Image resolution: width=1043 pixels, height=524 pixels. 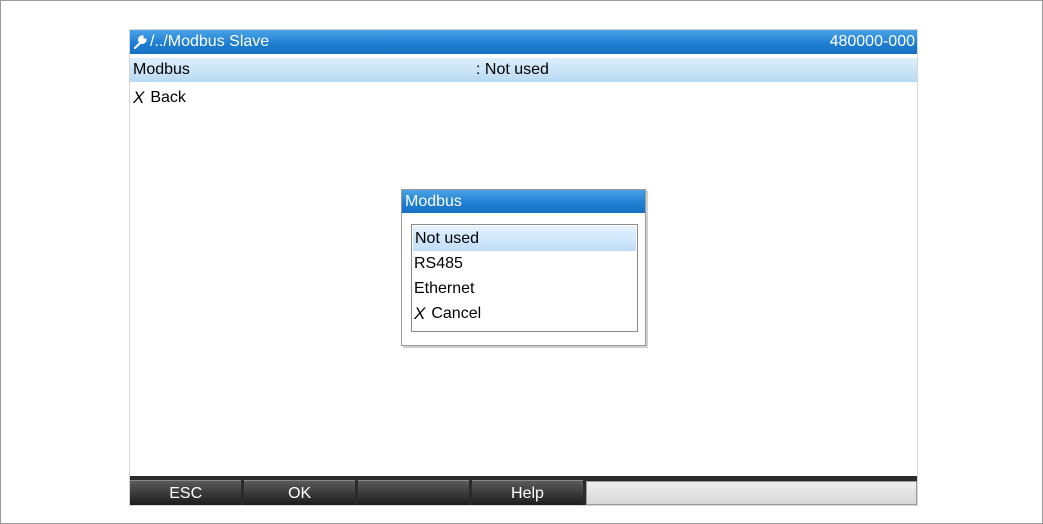 I want to click on option-label: Ethernet, so click(x=444, y=288).